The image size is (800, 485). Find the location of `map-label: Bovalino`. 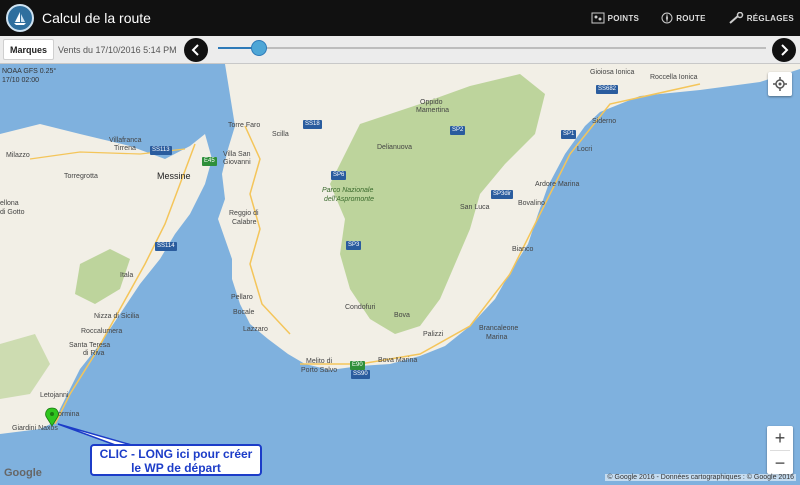

map-label: Bovalino is located at coordinates (531, 203).